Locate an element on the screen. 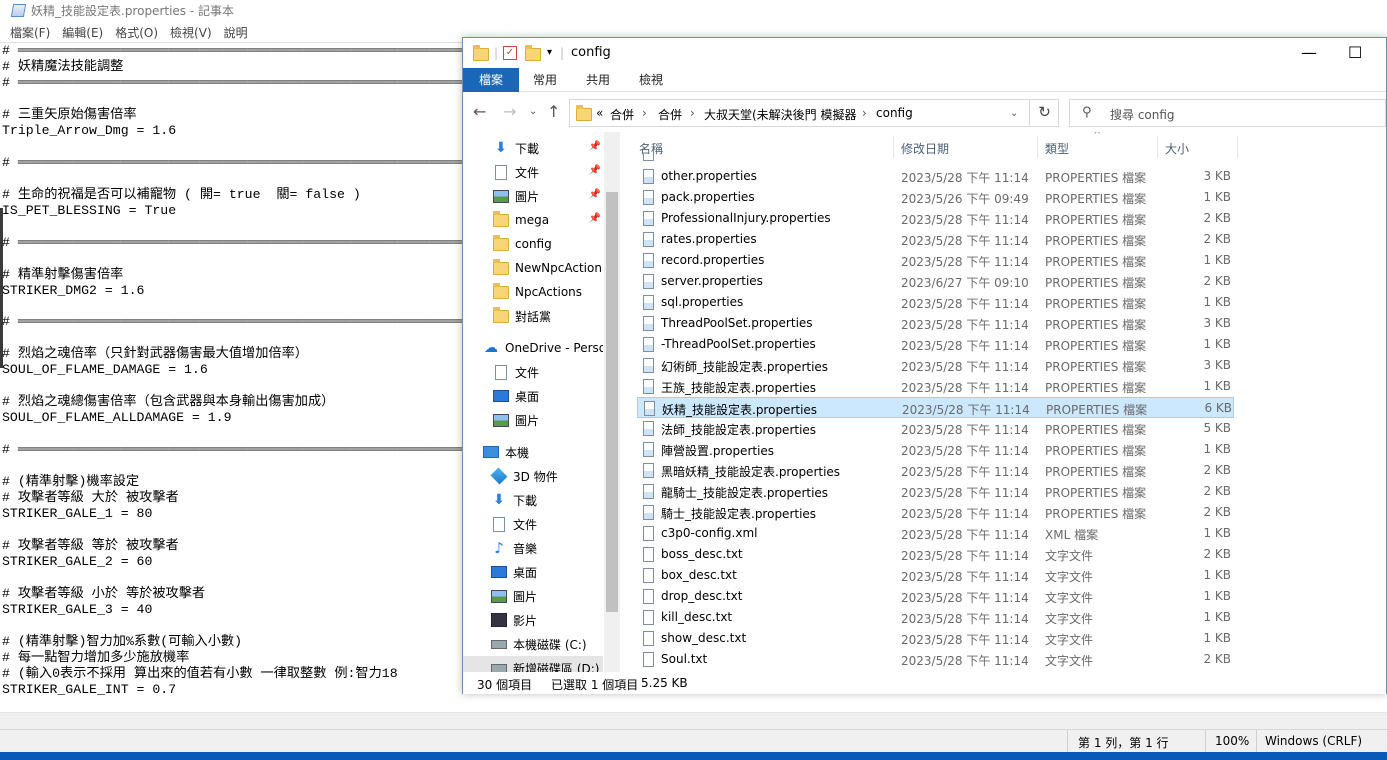 The height and width of the screenshot is (760, 1387). recent-locations-chevron-icon: ⌄ is located at coordinates (533, 111).